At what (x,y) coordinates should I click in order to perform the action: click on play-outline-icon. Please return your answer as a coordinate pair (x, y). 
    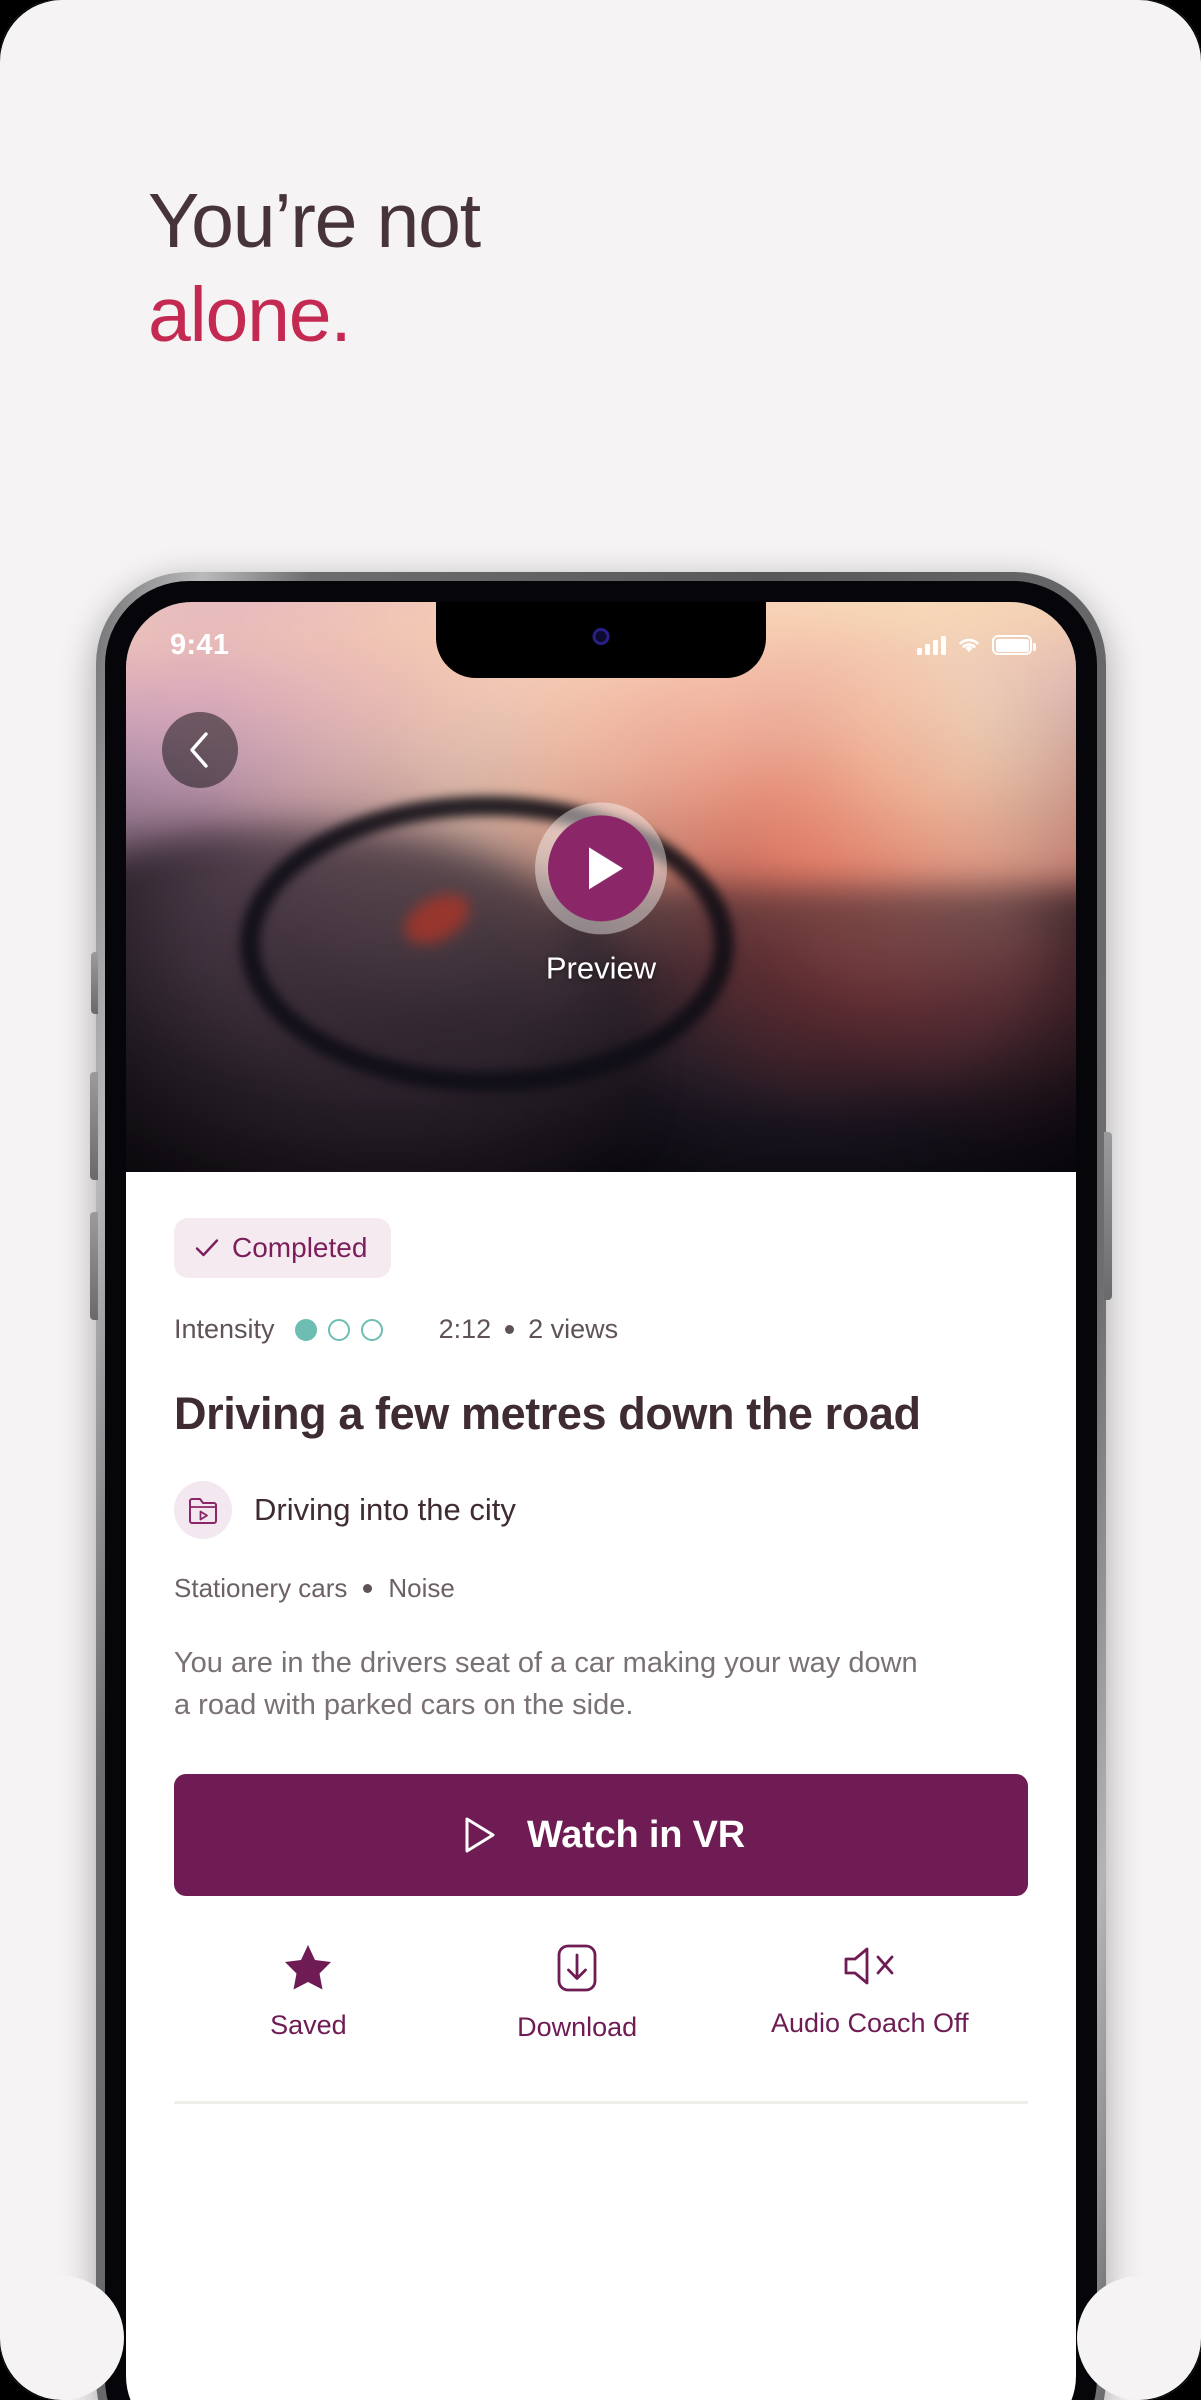
    Looking at the image, I should click on (480, 1835).